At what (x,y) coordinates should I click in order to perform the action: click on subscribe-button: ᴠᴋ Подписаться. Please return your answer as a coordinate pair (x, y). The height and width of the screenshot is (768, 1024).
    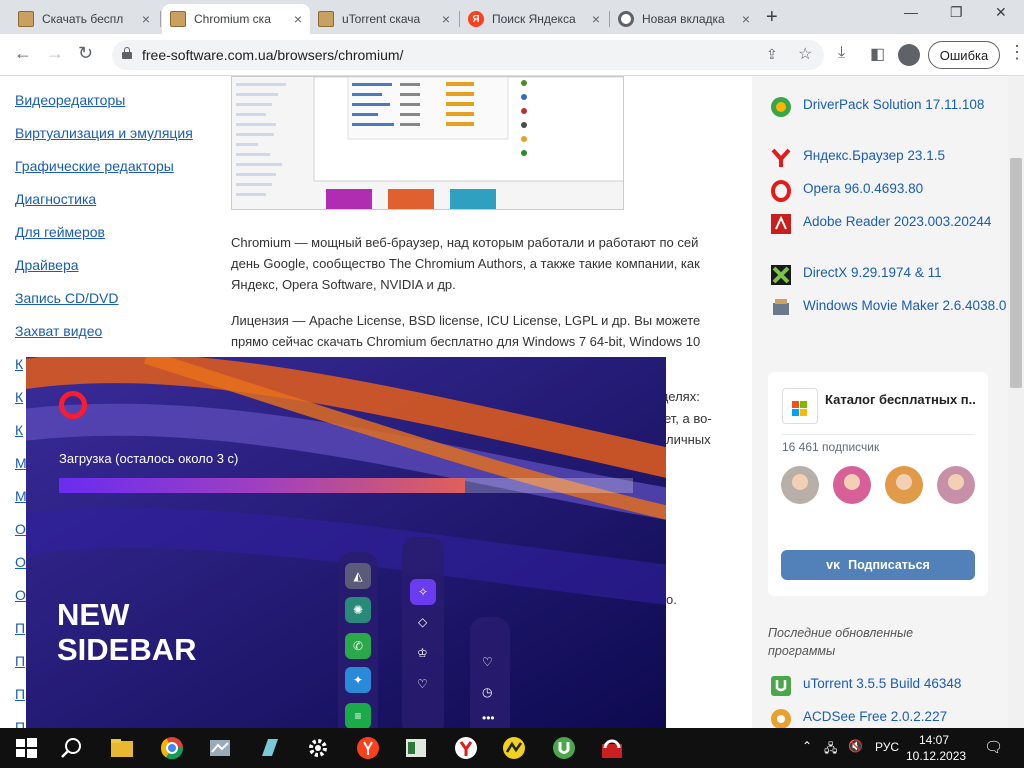
    Looking at the image, I should click on (878, 565).